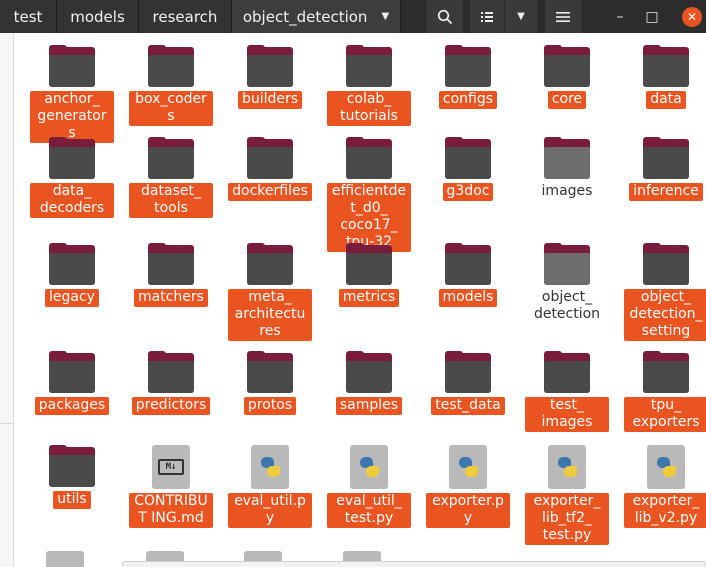 Image resolution: width=706 pixels, height=567 pixels. Describe the element at coordinates (270, 315) in the screenshot. I see `item-label: meta_ architectures` at that location.